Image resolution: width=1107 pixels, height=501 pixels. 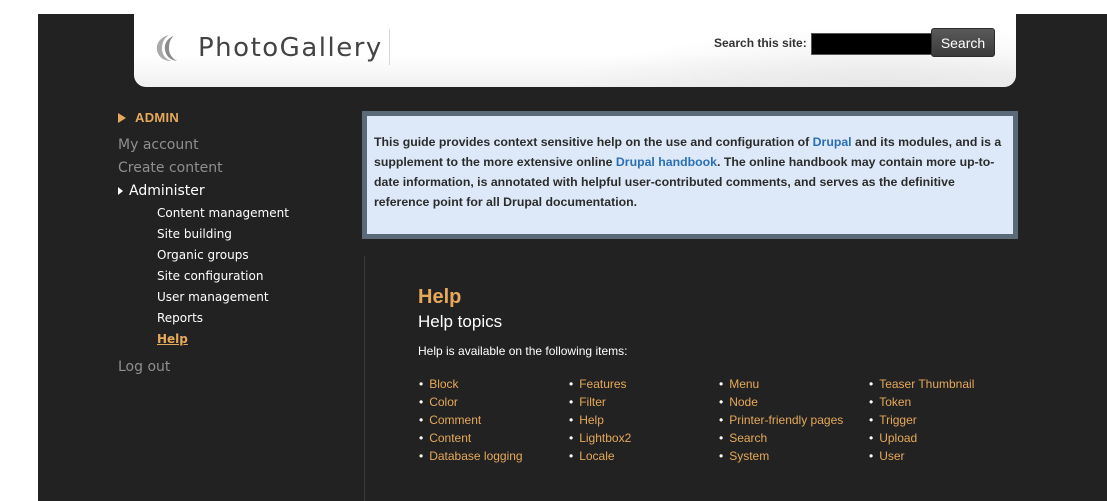 I want to click on drupal-link: Drupal, so click(x=832, y=142).